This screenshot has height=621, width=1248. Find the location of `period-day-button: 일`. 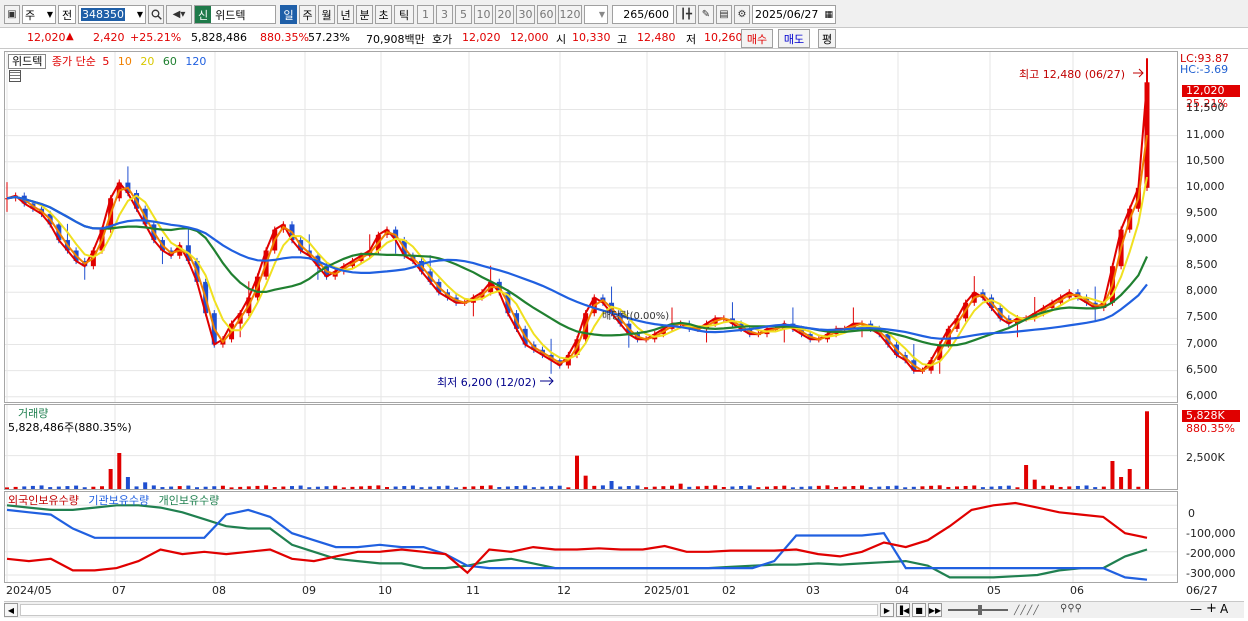

period-day-button: 일 is located at coordinates (288, 14).